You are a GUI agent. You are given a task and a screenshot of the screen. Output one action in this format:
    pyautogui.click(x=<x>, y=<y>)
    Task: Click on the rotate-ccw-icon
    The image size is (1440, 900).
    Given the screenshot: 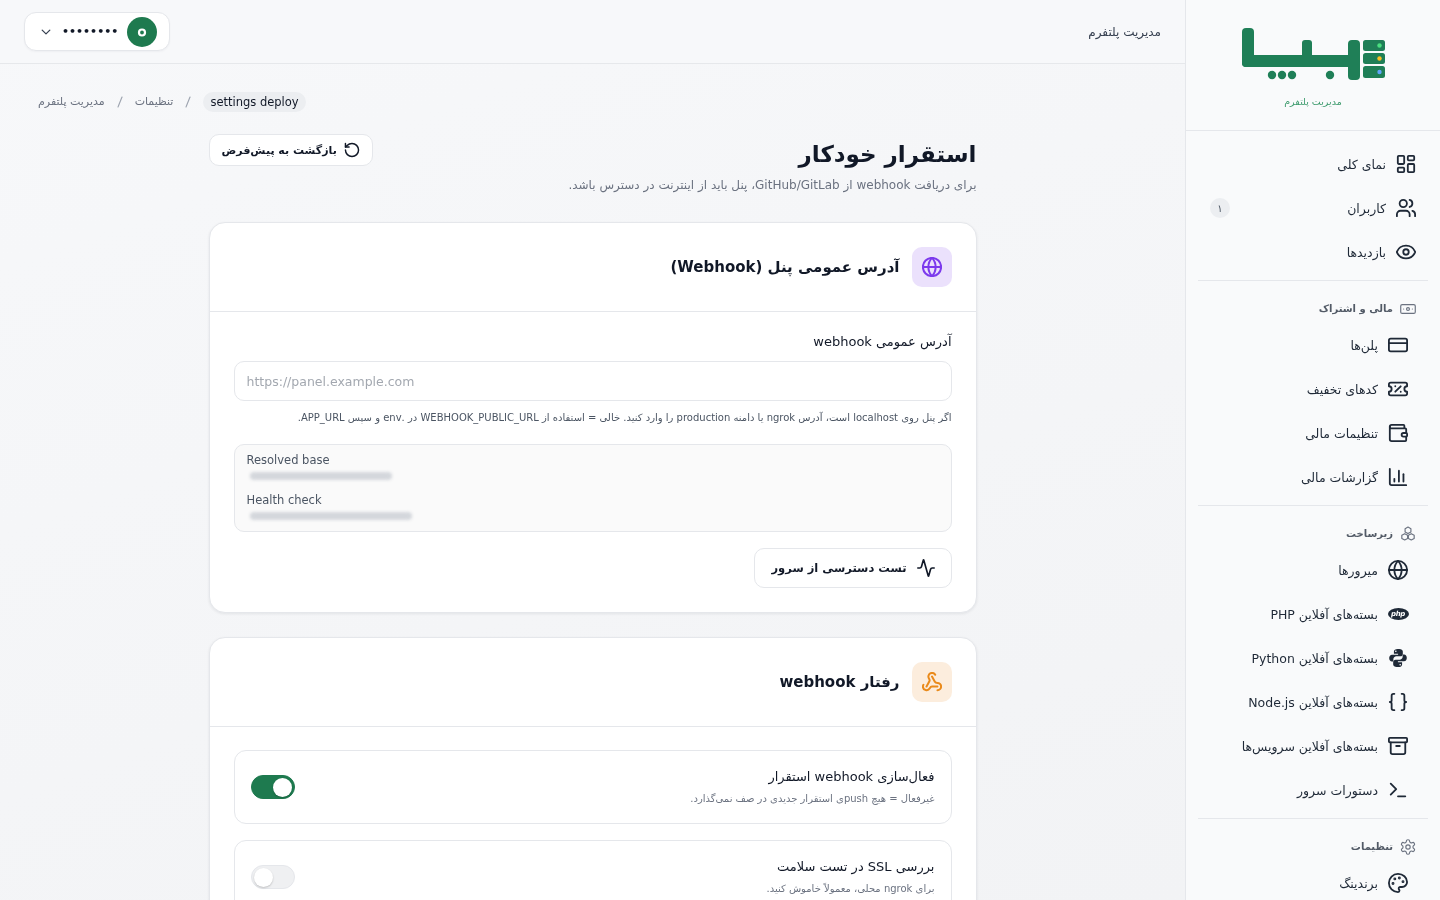 What is the action you would take?
    pyautogui.click(x=351, y=150)
    